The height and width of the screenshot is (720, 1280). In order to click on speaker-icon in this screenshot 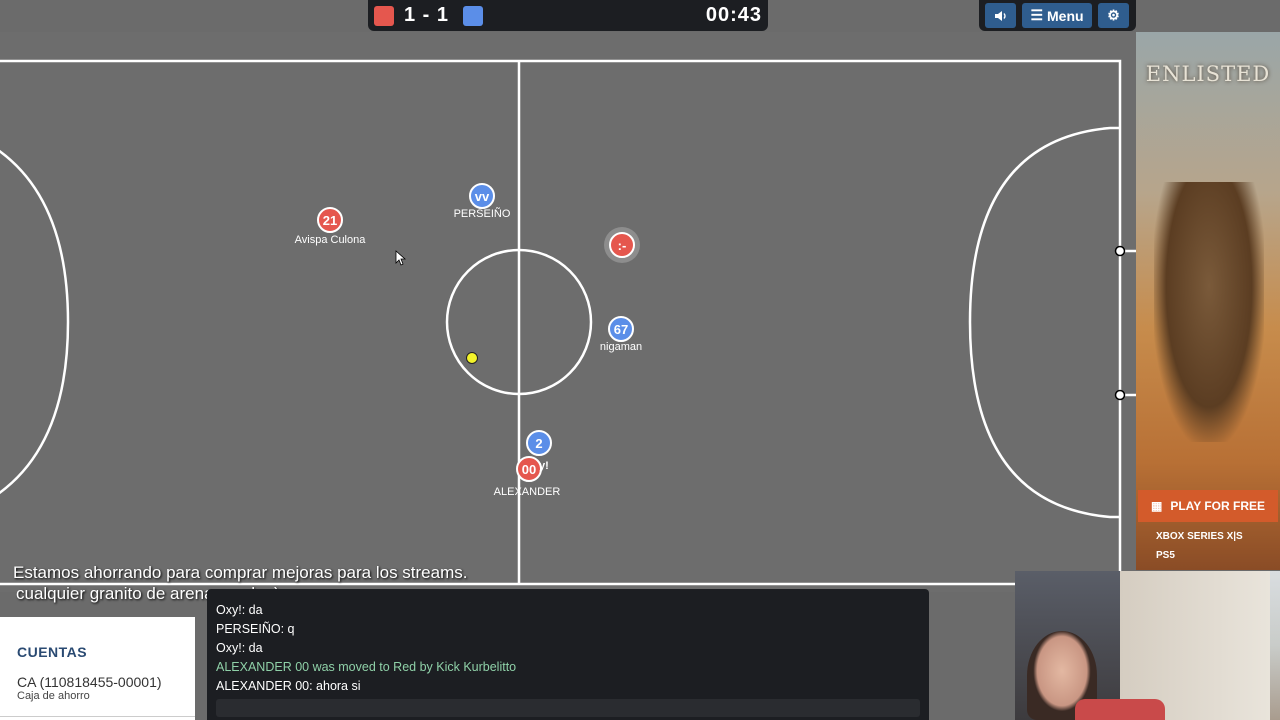, I will do `click(1000, 15)`.